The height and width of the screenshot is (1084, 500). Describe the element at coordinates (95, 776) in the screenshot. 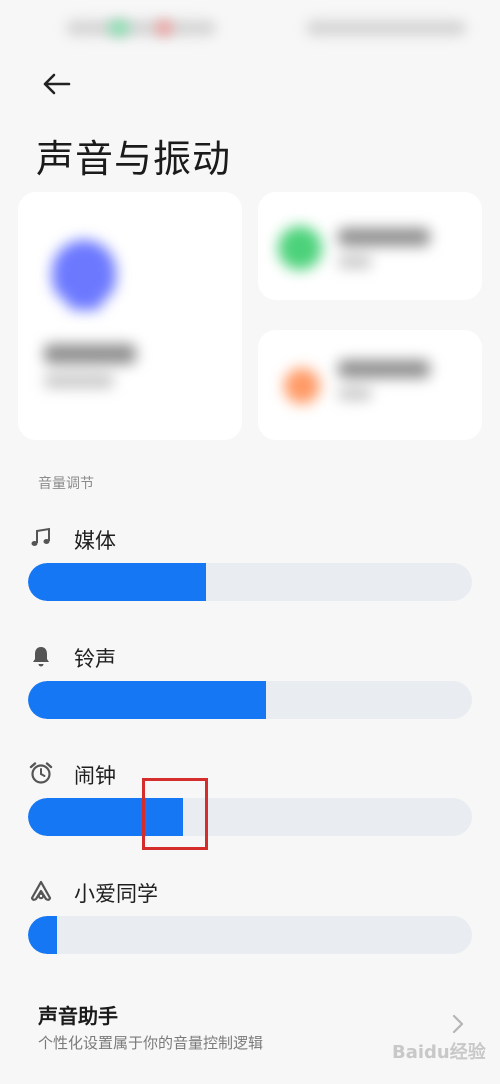

I see `alarm-label: 闹钟` at that location.